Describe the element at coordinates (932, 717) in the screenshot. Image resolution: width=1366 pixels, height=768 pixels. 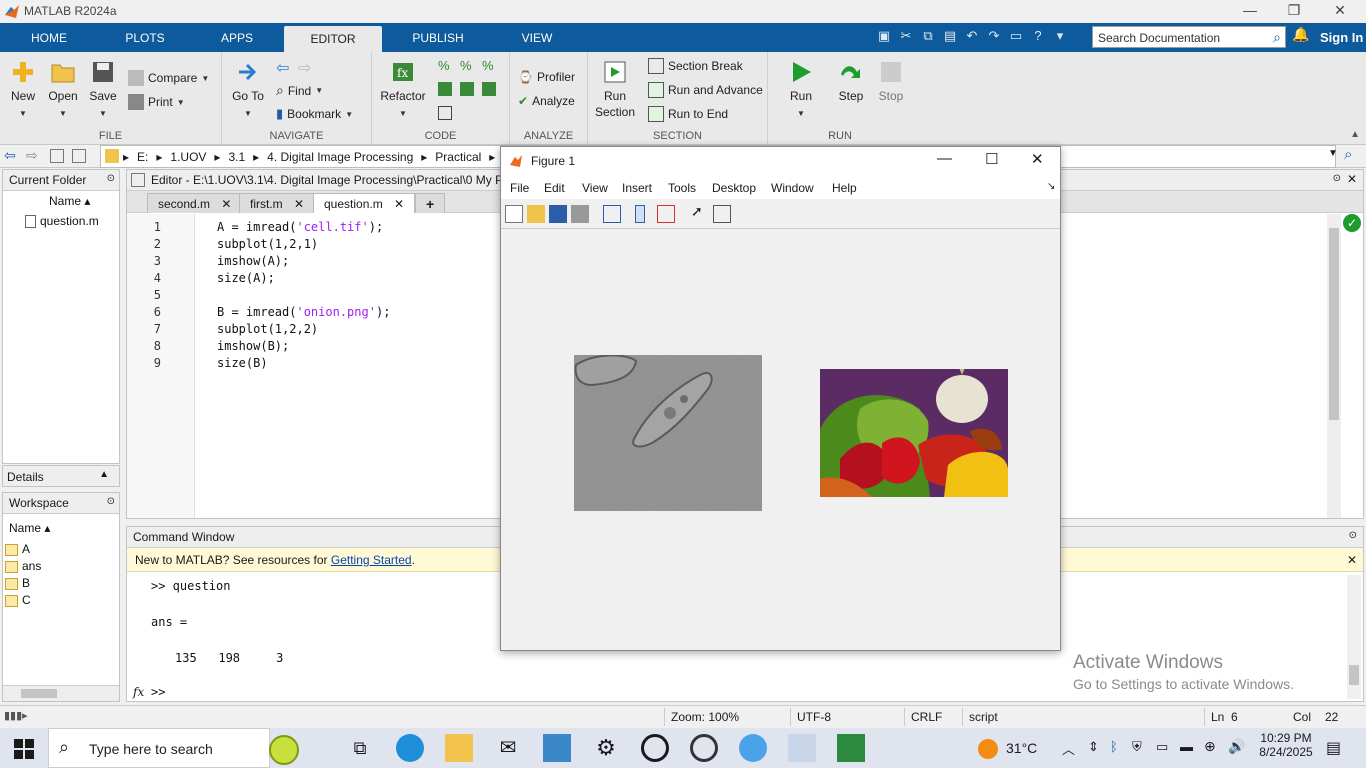
I see `eol-status: CRLF` at that location.